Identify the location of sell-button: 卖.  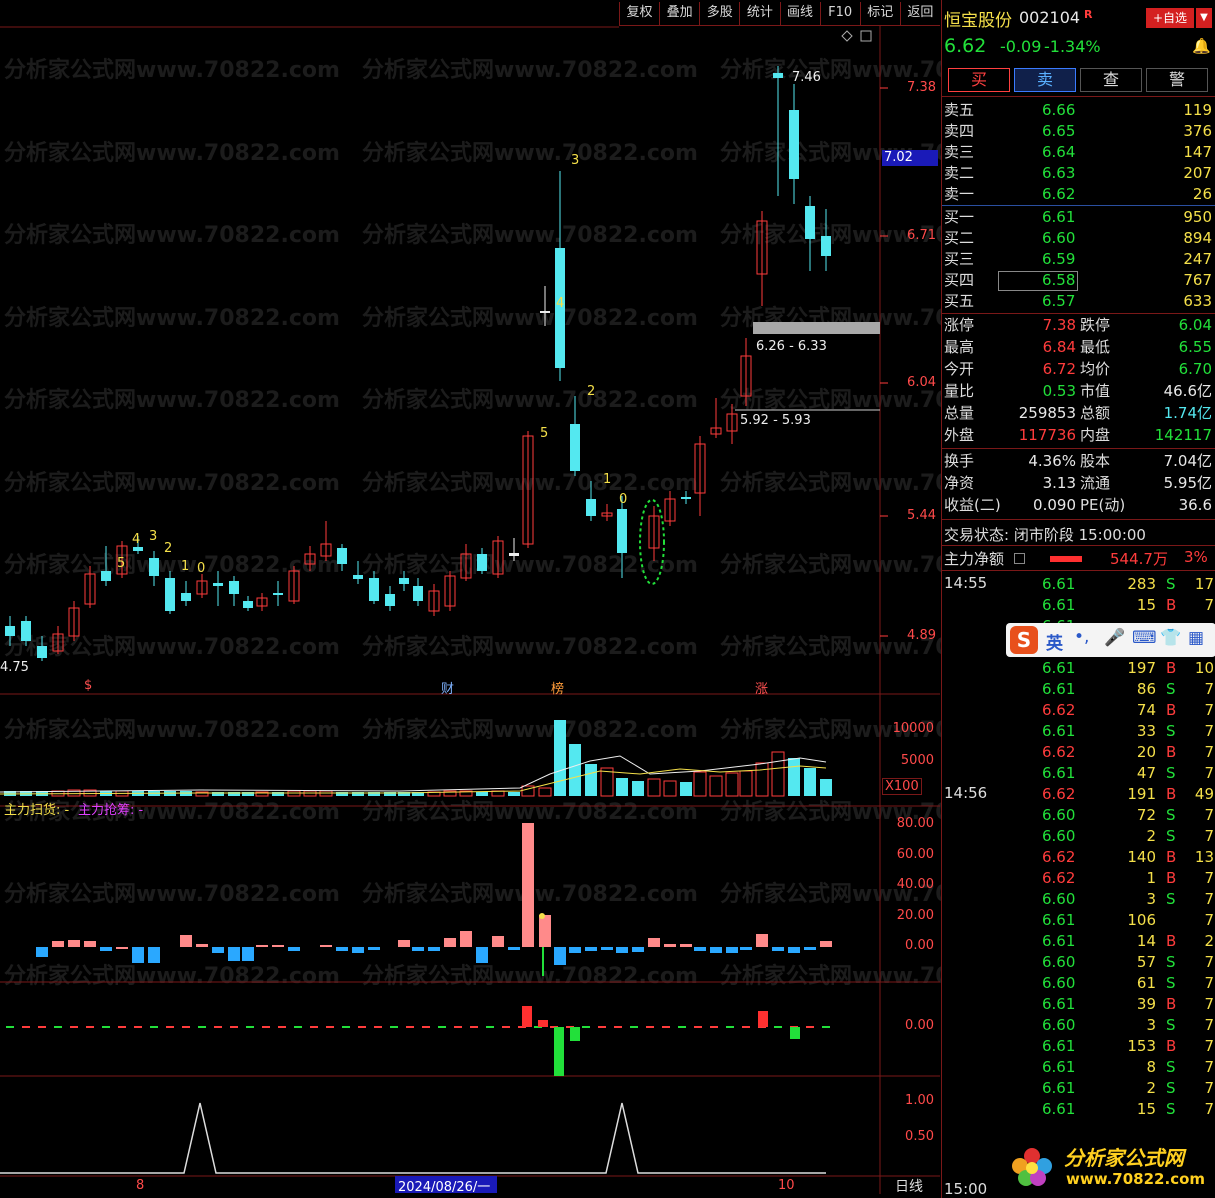
(1045, 80).